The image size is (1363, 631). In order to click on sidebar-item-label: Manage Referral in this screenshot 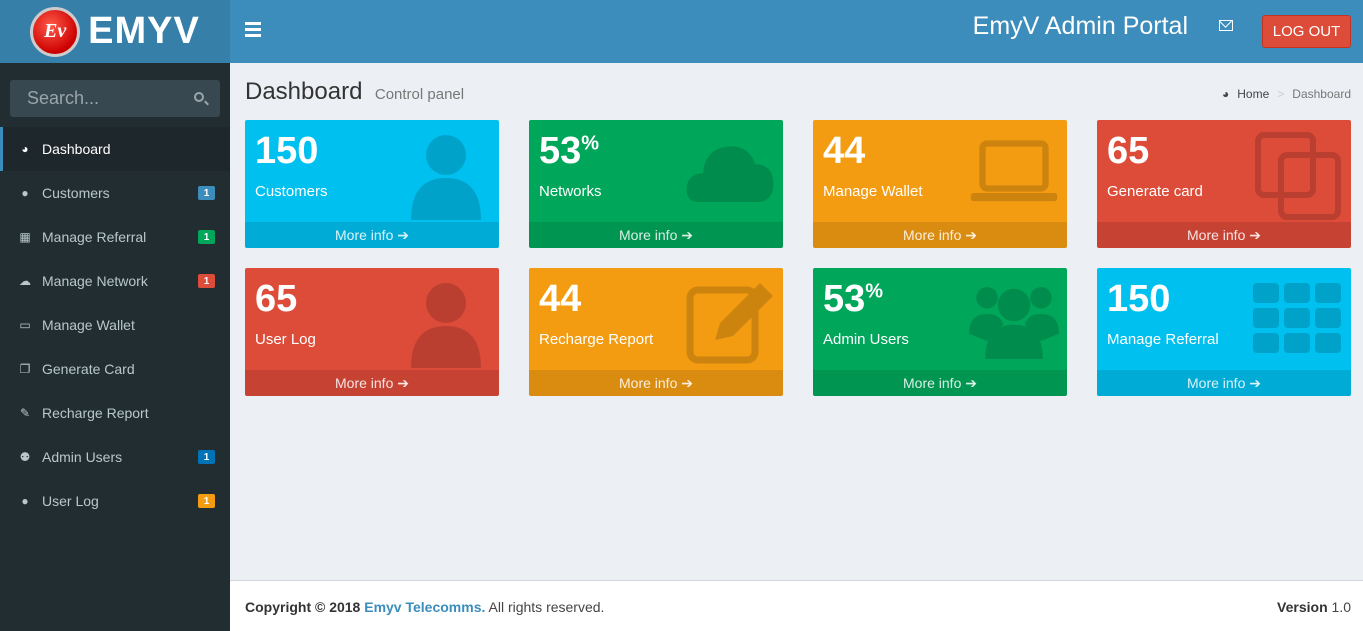, I will do `click(94, 237)`.